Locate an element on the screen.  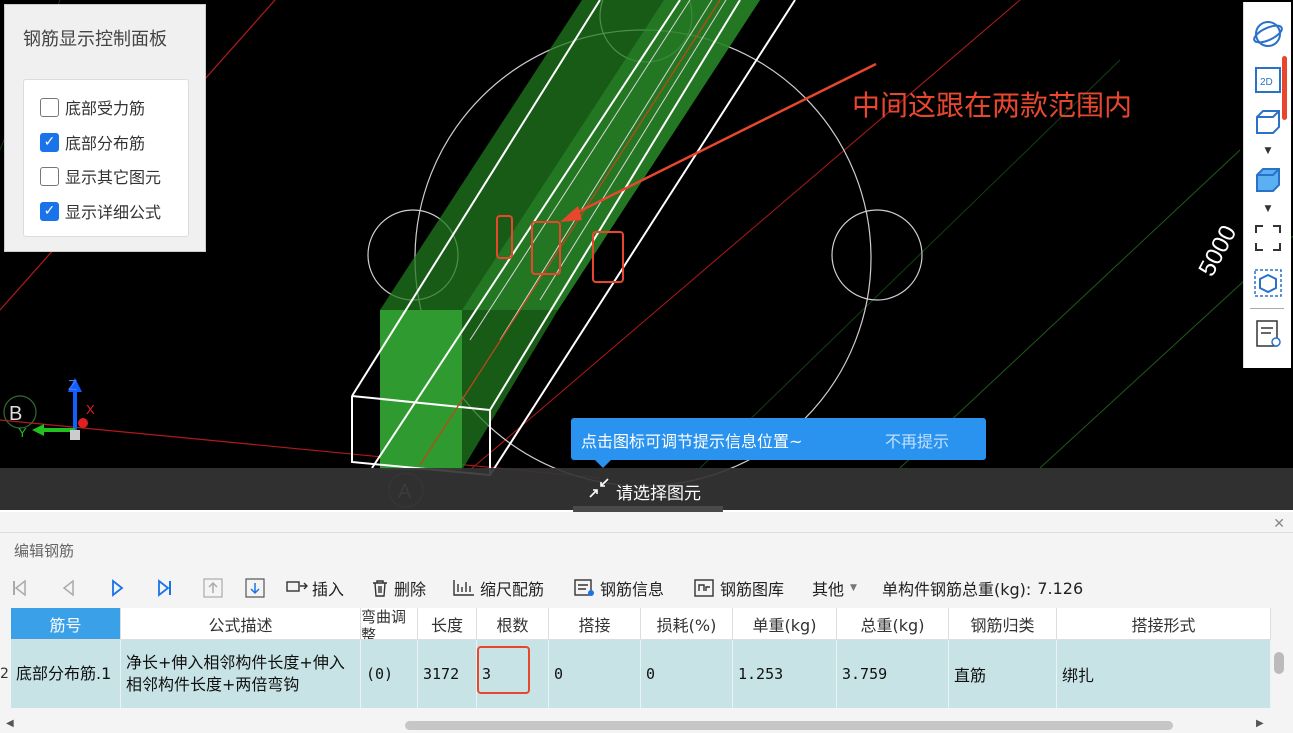
insert-button: 插入 is located at coordinates (315, 588).